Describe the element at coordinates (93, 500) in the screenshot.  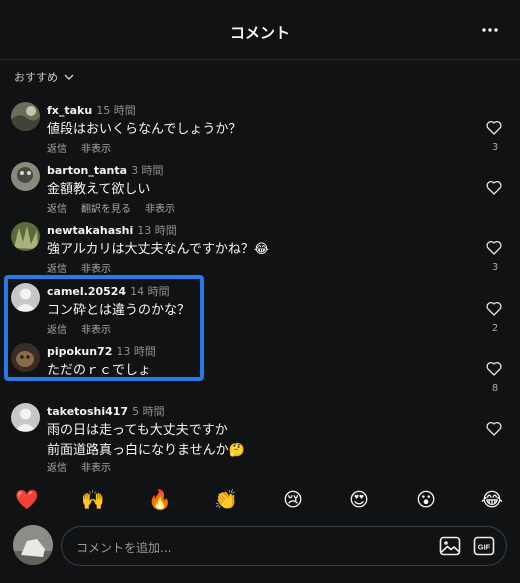
I see `reaction-raised-hands: 🙌` at that location.